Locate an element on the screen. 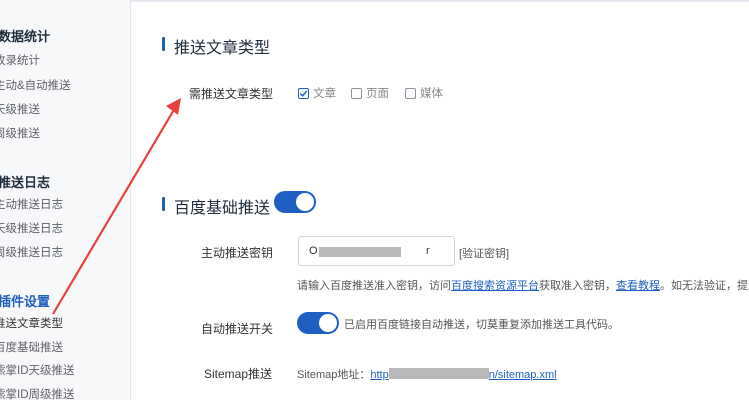 The height and width of the screenshot is (400, 749). baidu-search-platform-link: 百度搜索资源平台 is located at coordinates (495, 286).